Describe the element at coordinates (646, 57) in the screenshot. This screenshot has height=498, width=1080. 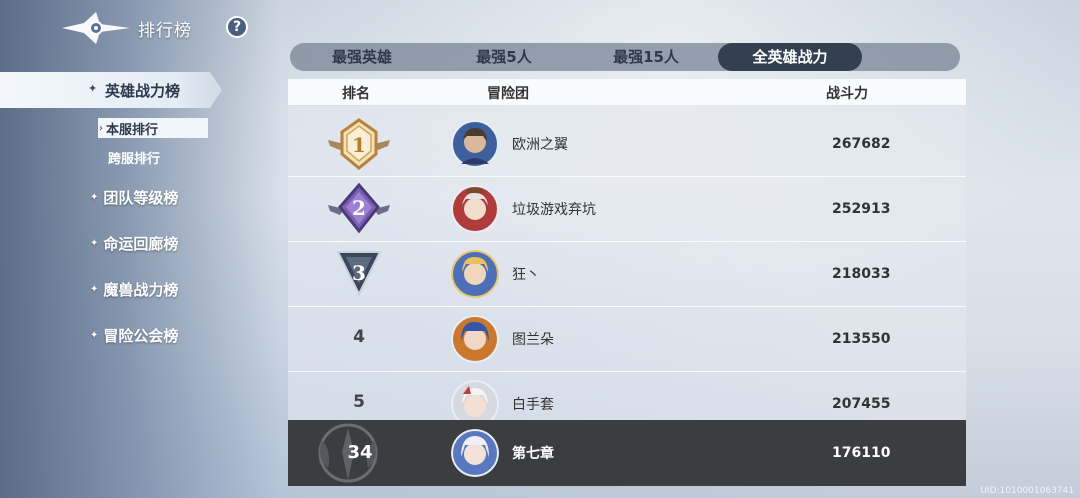
I see `tab-strongest-15: 最强15人` at that location.